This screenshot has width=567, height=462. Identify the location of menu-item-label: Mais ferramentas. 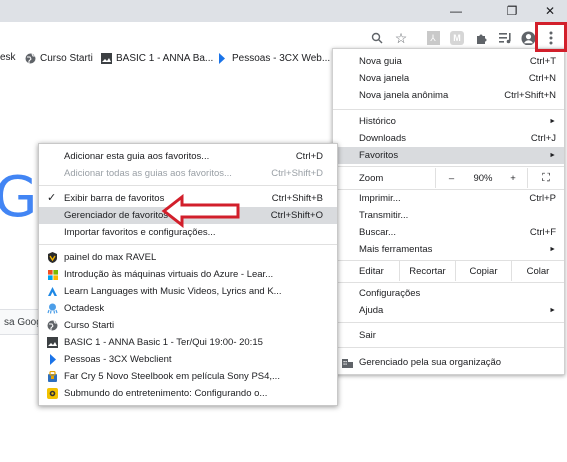
(396, 249).